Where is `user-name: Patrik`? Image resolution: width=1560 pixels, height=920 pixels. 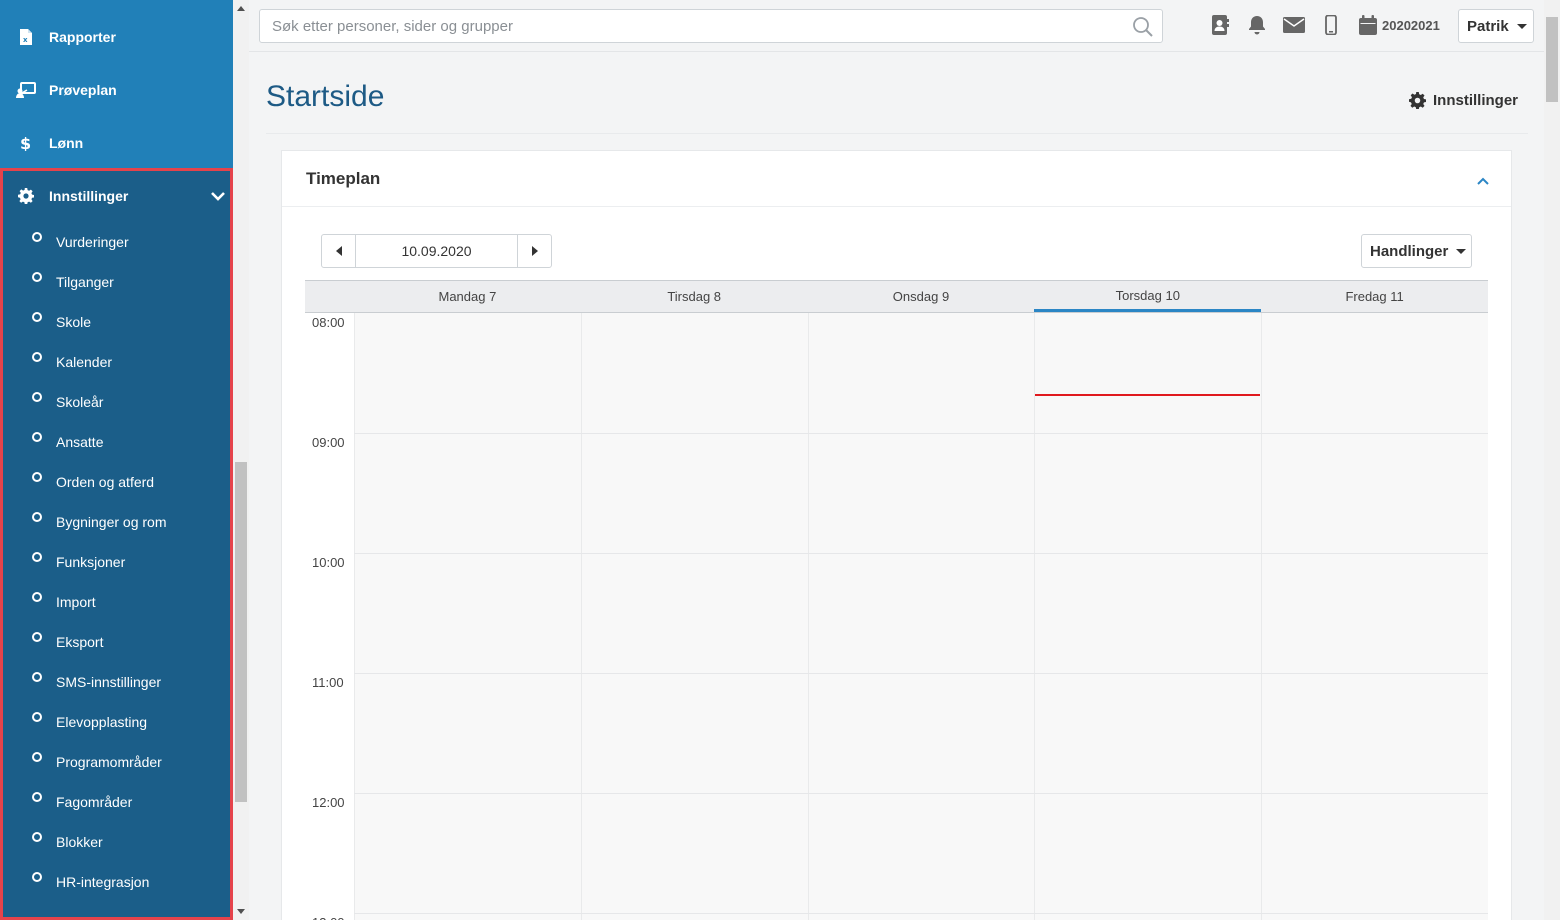
user-name: Patrik is located at coordinates (1488, 26).